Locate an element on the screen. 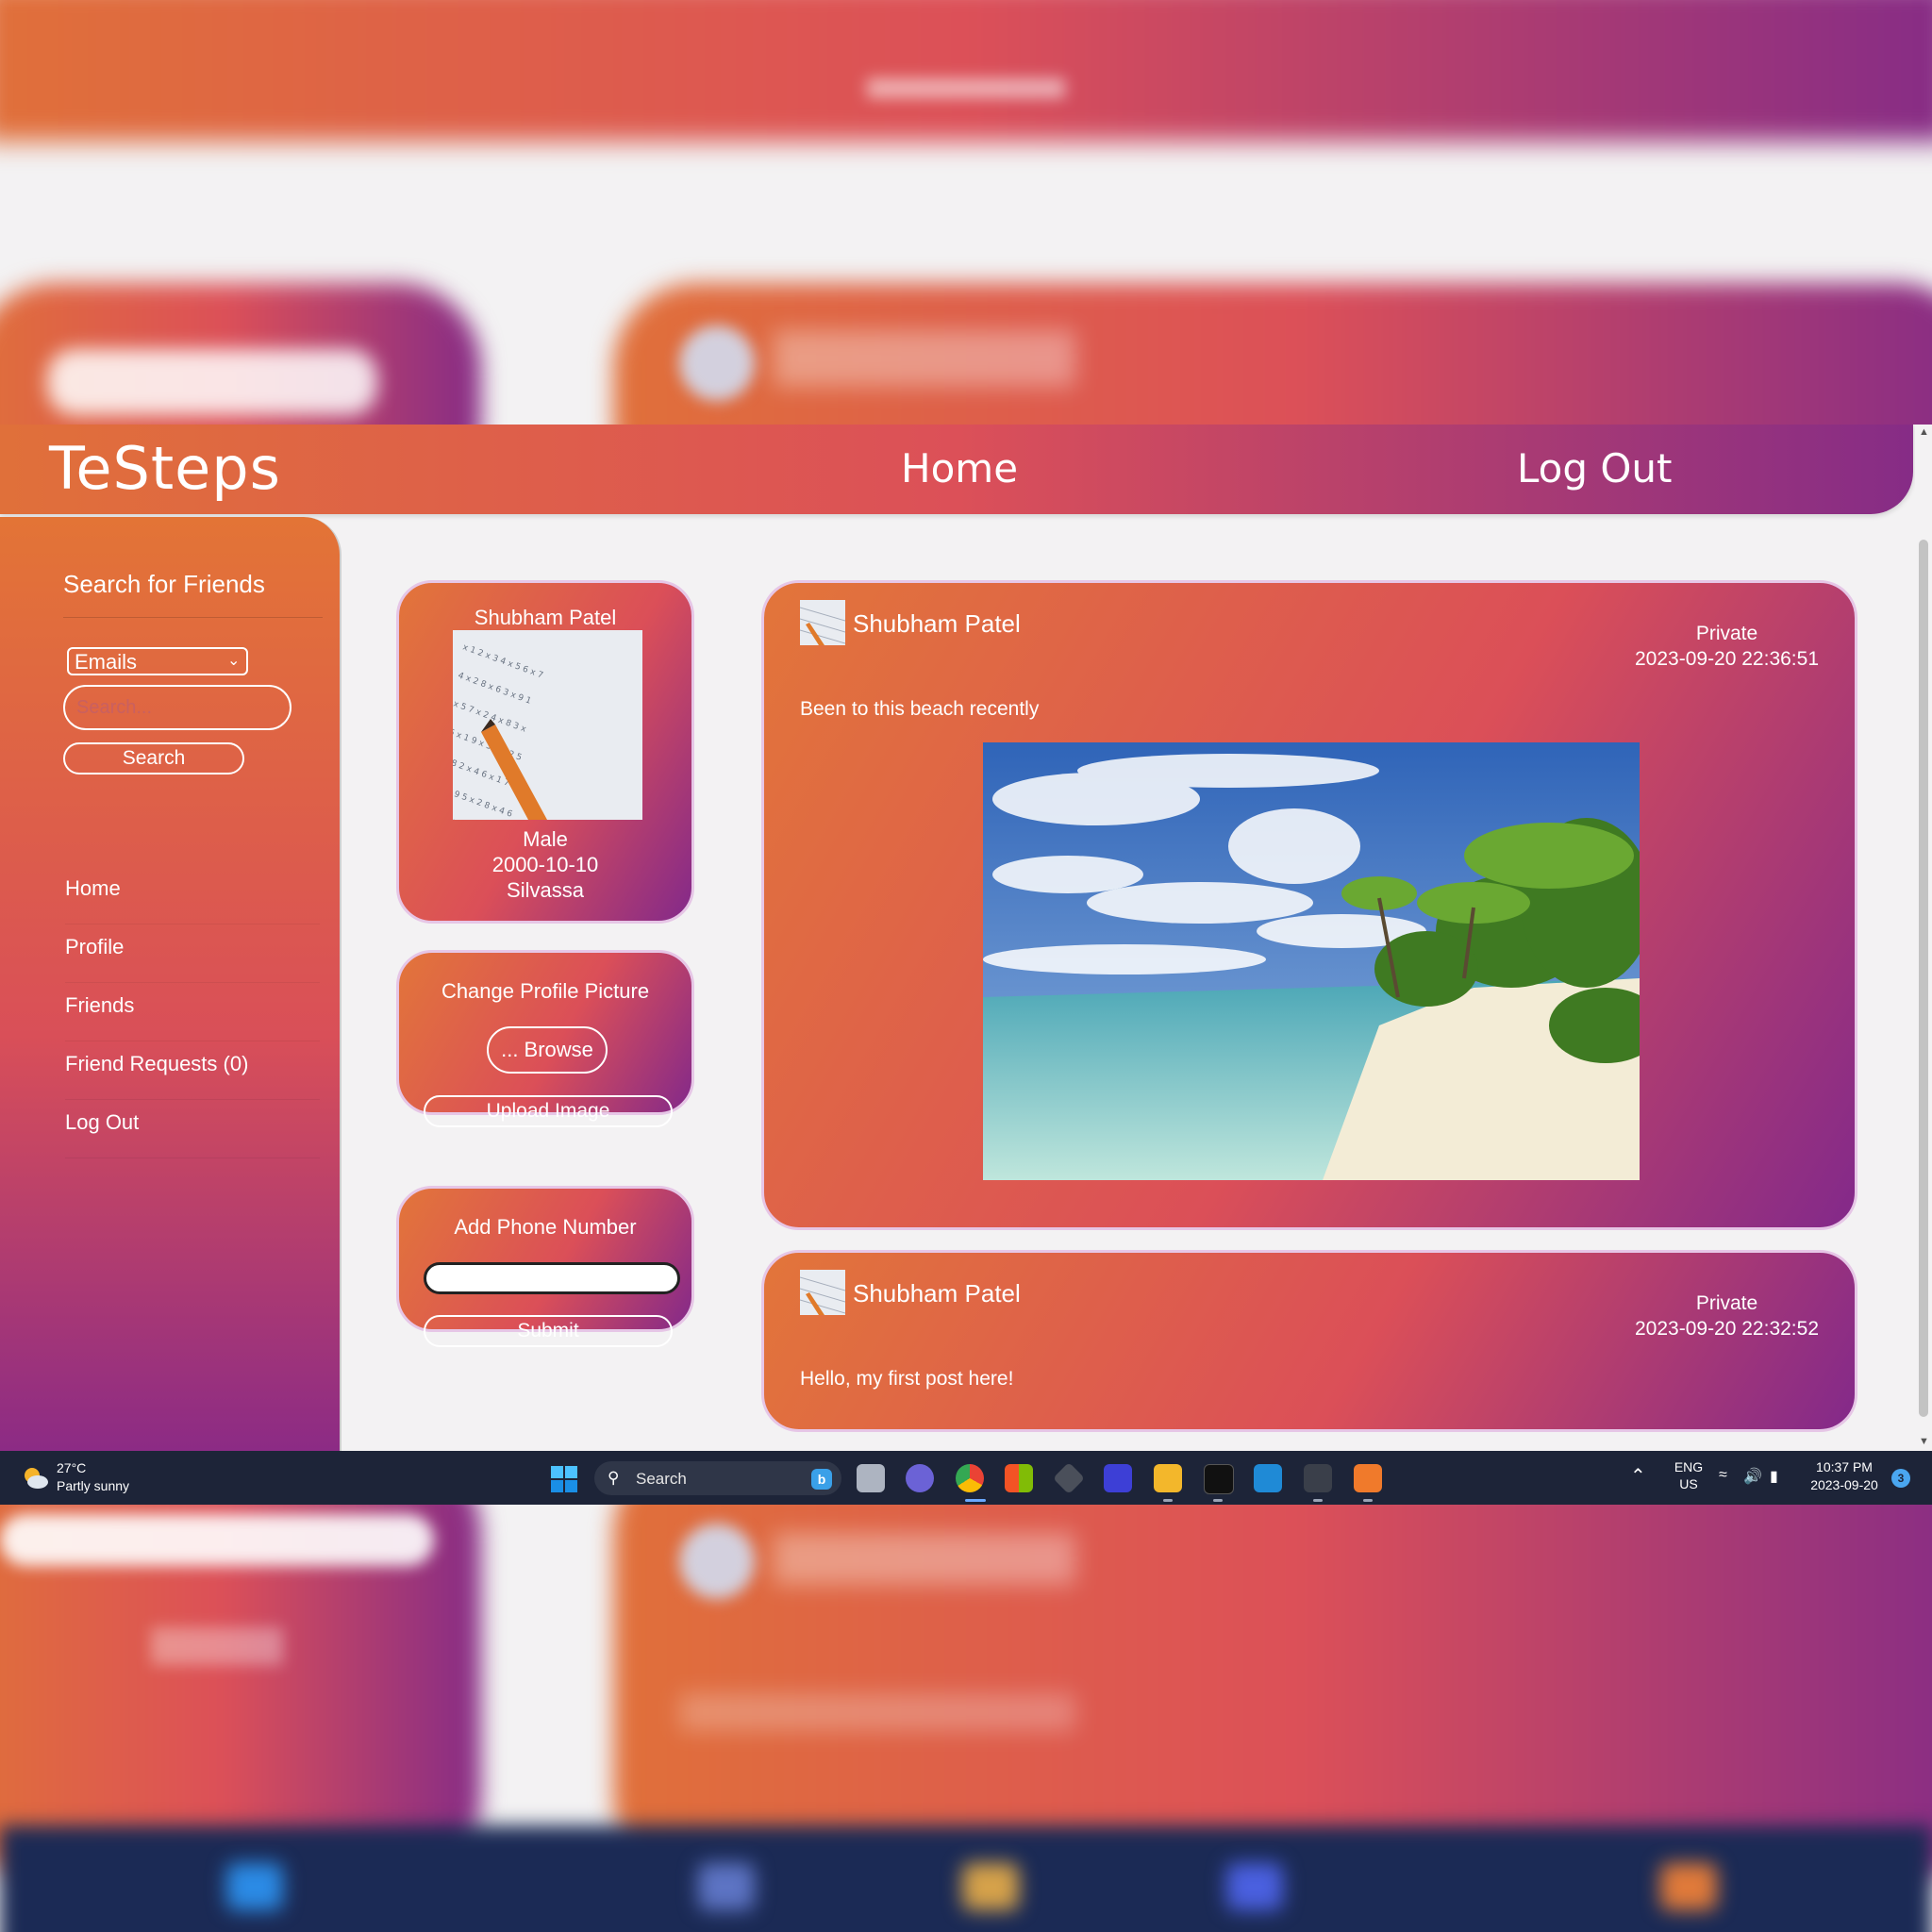  app-icon is located at coordinates (1118, 1478).